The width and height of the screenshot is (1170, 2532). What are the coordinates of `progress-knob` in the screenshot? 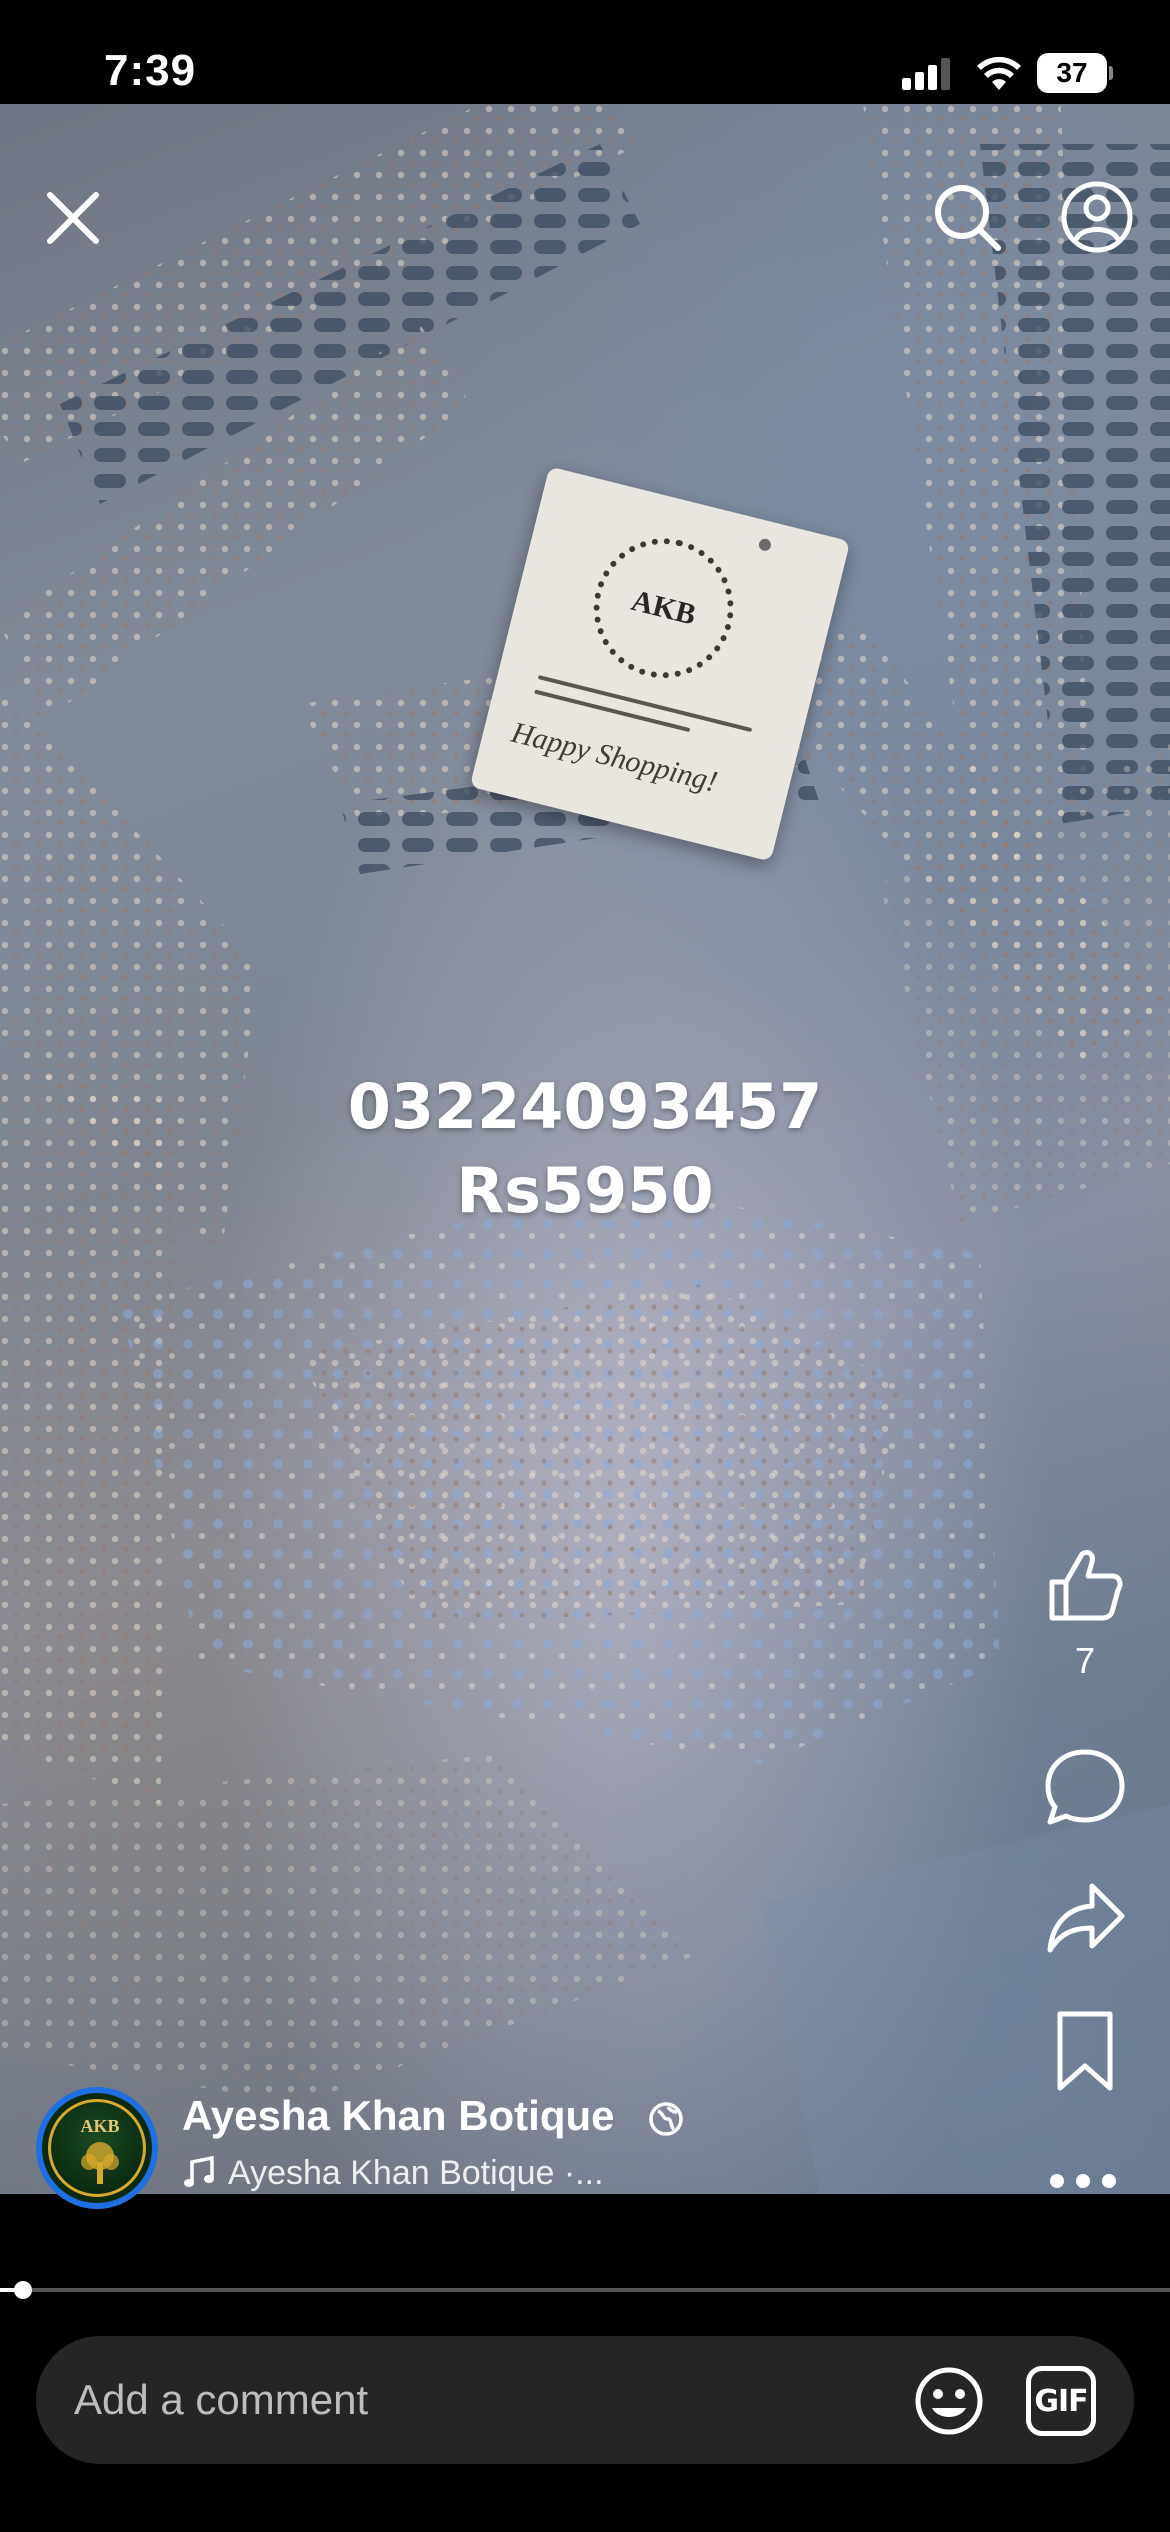 It's located at (23, 2290).